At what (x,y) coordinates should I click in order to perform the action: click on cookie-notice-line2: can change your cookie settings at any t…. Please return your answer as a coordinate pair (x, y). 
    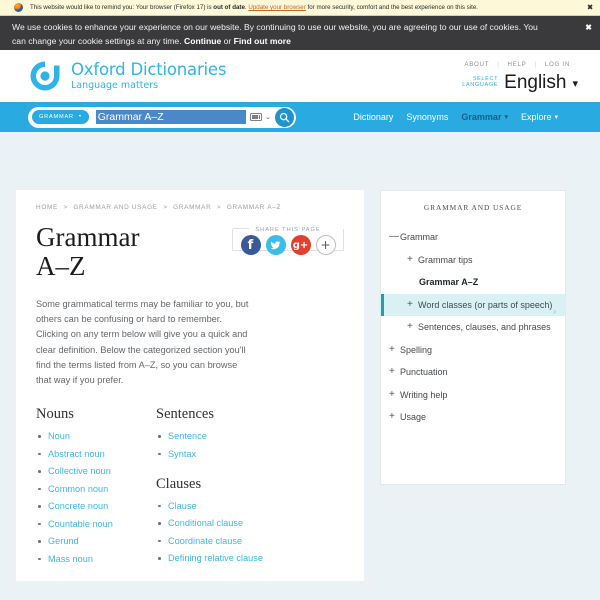
    Looking at the image, I should click on (98, 40).